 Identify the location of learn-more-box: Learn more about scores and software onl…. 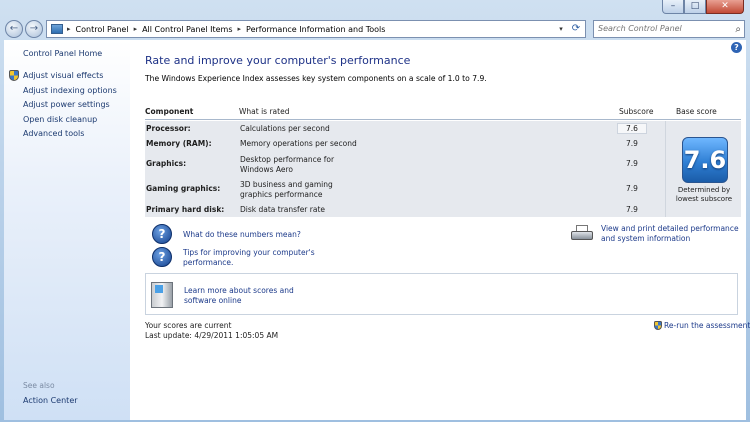
(441, 294).